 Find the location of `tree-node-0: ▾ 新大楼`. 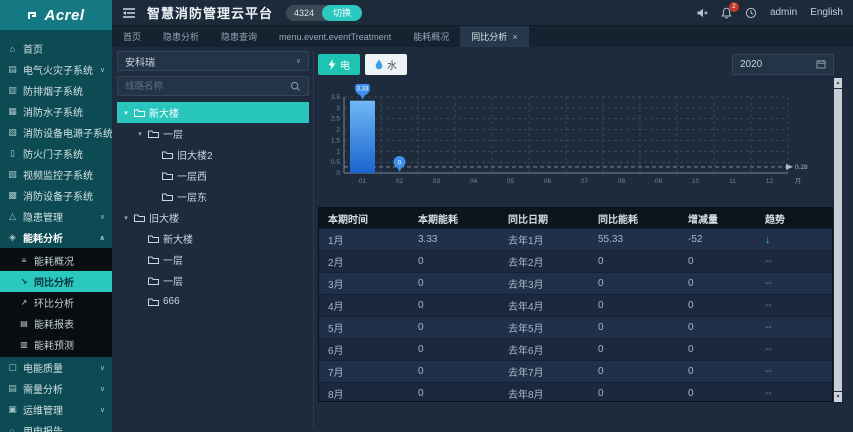

tree-node-0: ▾ 新大楼 is located at coordinates (213, 112).